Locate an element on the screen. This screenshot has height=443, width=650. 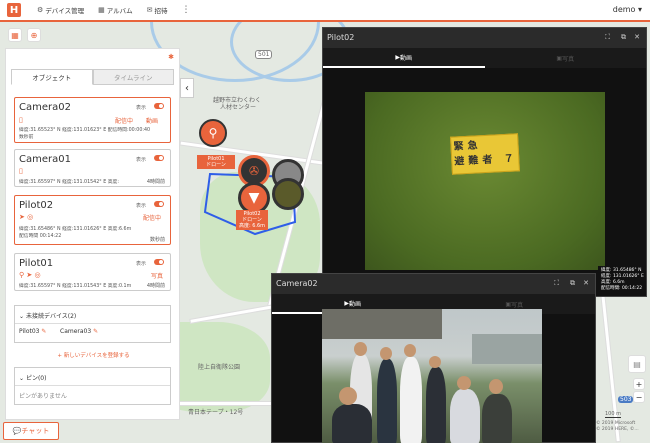
tab-timeline: タイムライン is located at coordinates (133, 77).